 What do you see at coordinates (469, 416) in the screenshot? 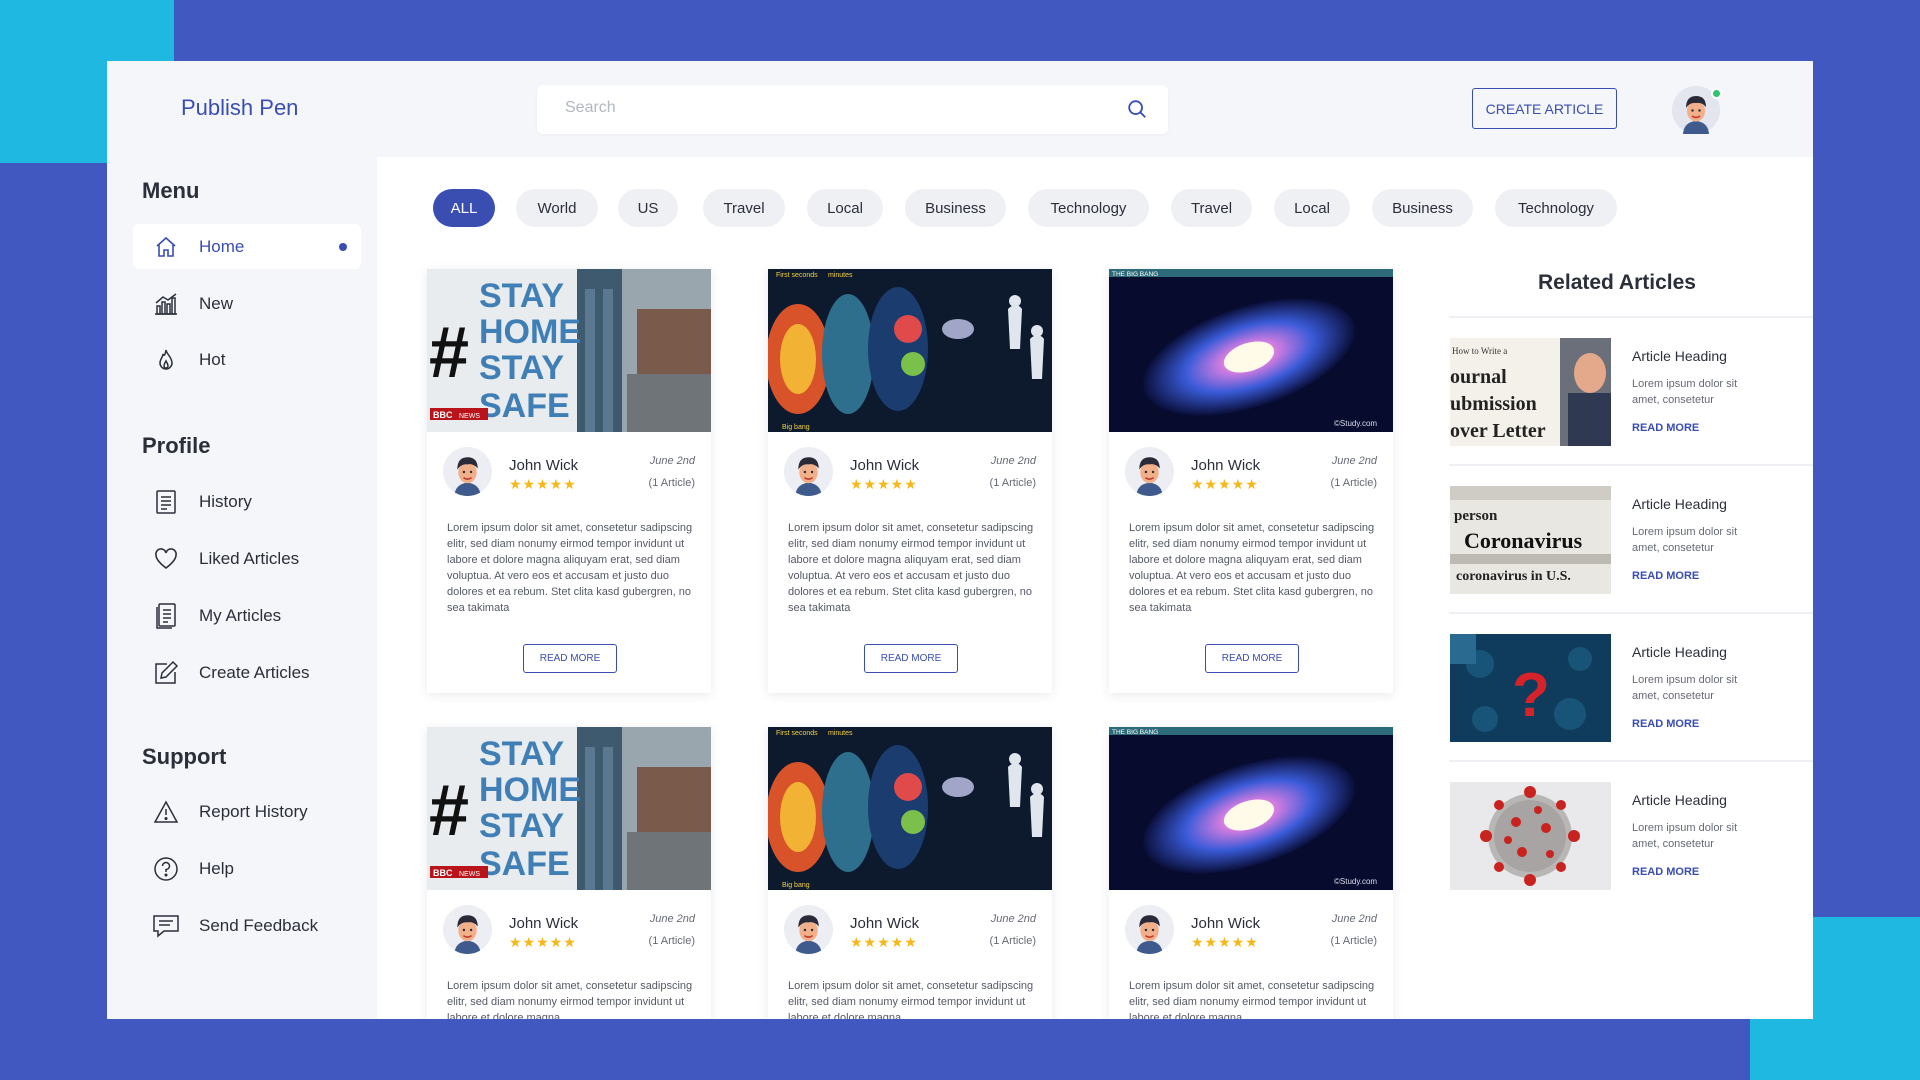
I see `image-text: NEWS` at bounding box center [469, 416].